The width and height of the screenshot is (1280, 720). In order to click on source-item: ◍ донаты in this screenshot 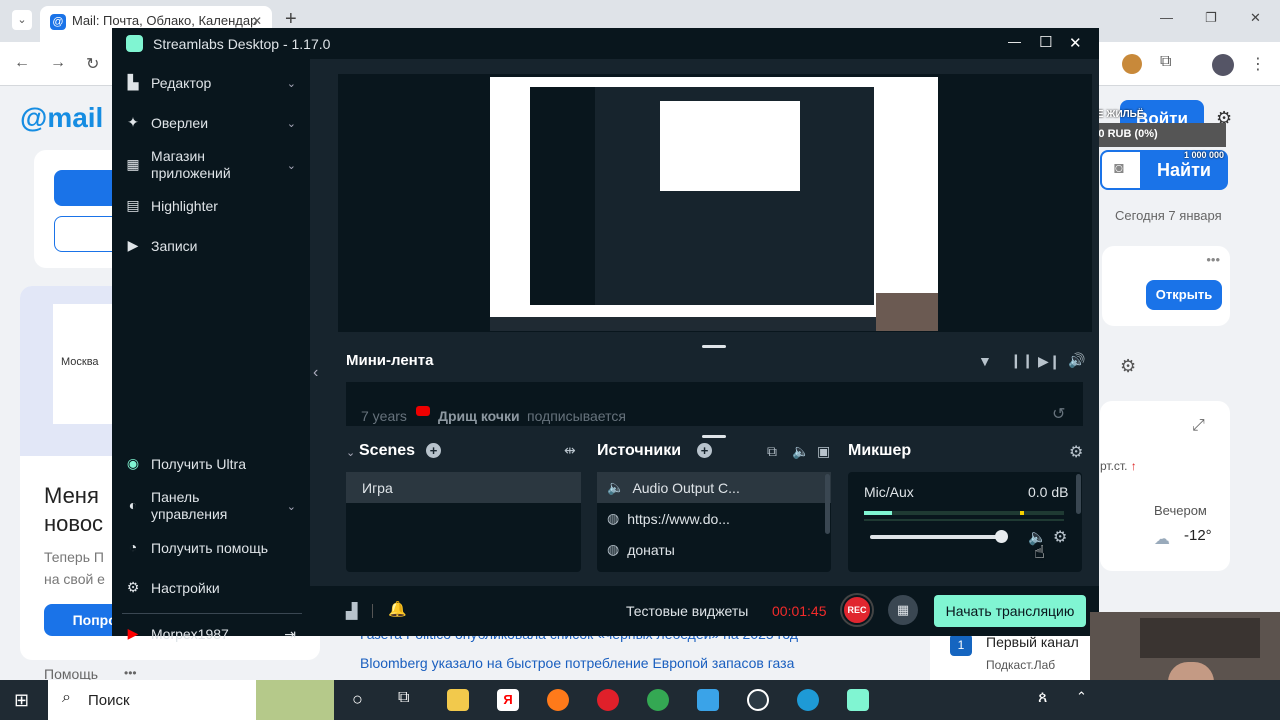, I will do `click(714, 549)`.